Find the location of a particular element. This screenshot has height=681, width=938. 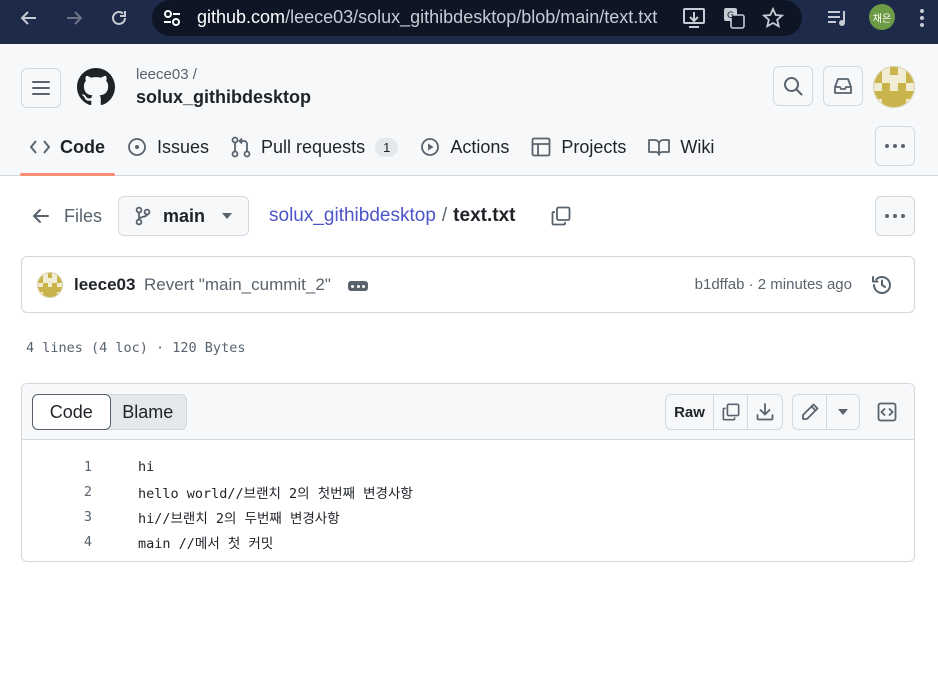

edit-options-dropdown is located at coordinates (843, 412).